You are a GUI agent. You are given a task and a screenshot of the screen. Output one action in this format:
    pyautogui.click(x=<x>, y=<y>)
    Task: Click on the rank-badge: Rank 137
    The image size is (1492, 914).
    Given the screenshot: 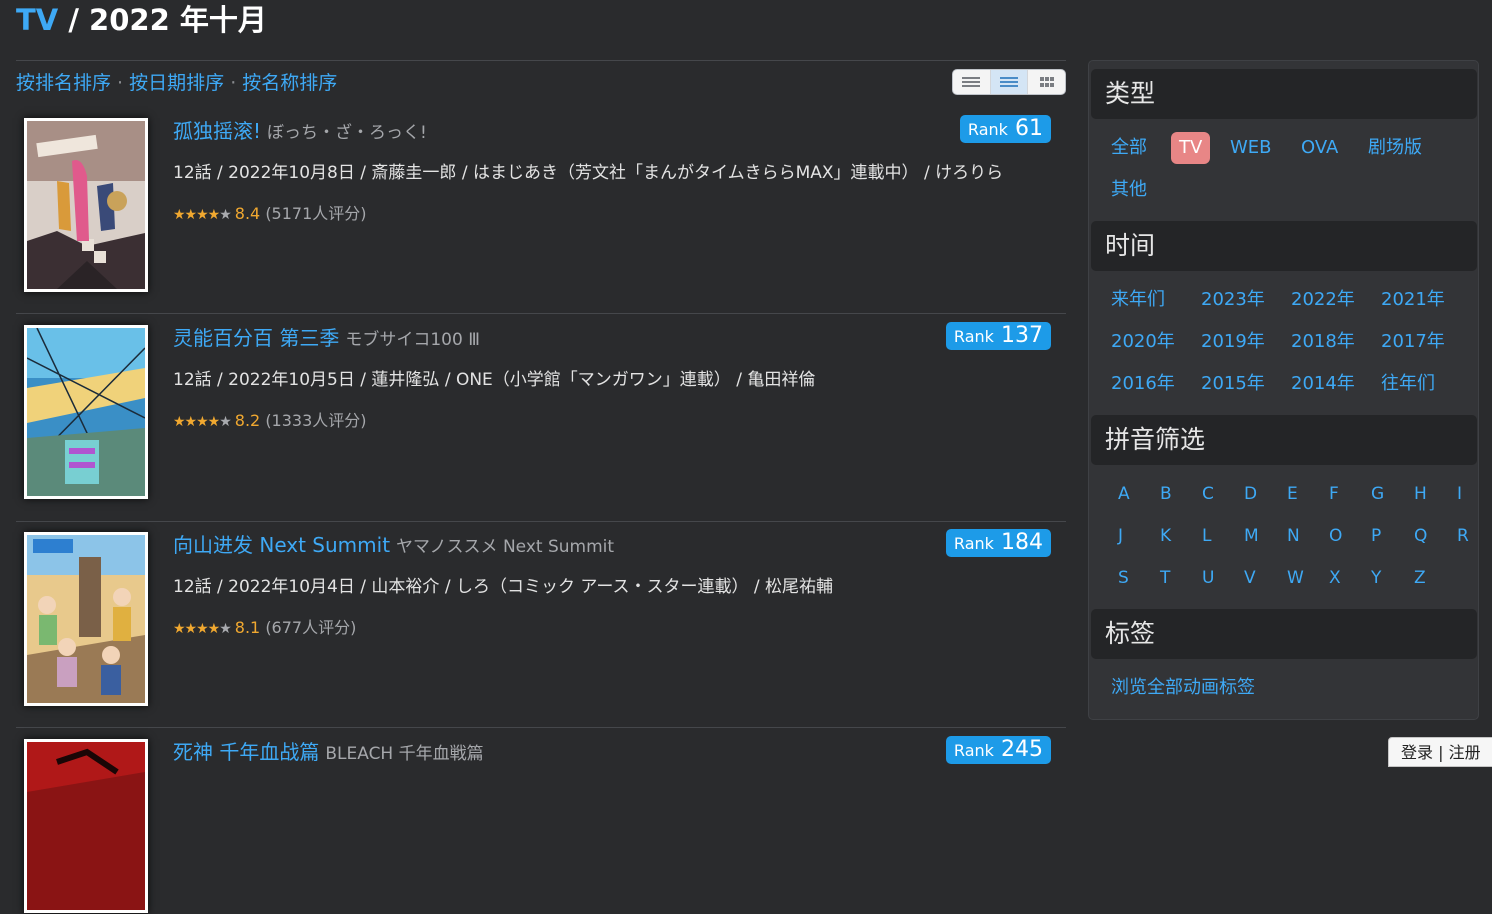 What is the action you would take?
    pyautogui.click(x=998, y=336)
    